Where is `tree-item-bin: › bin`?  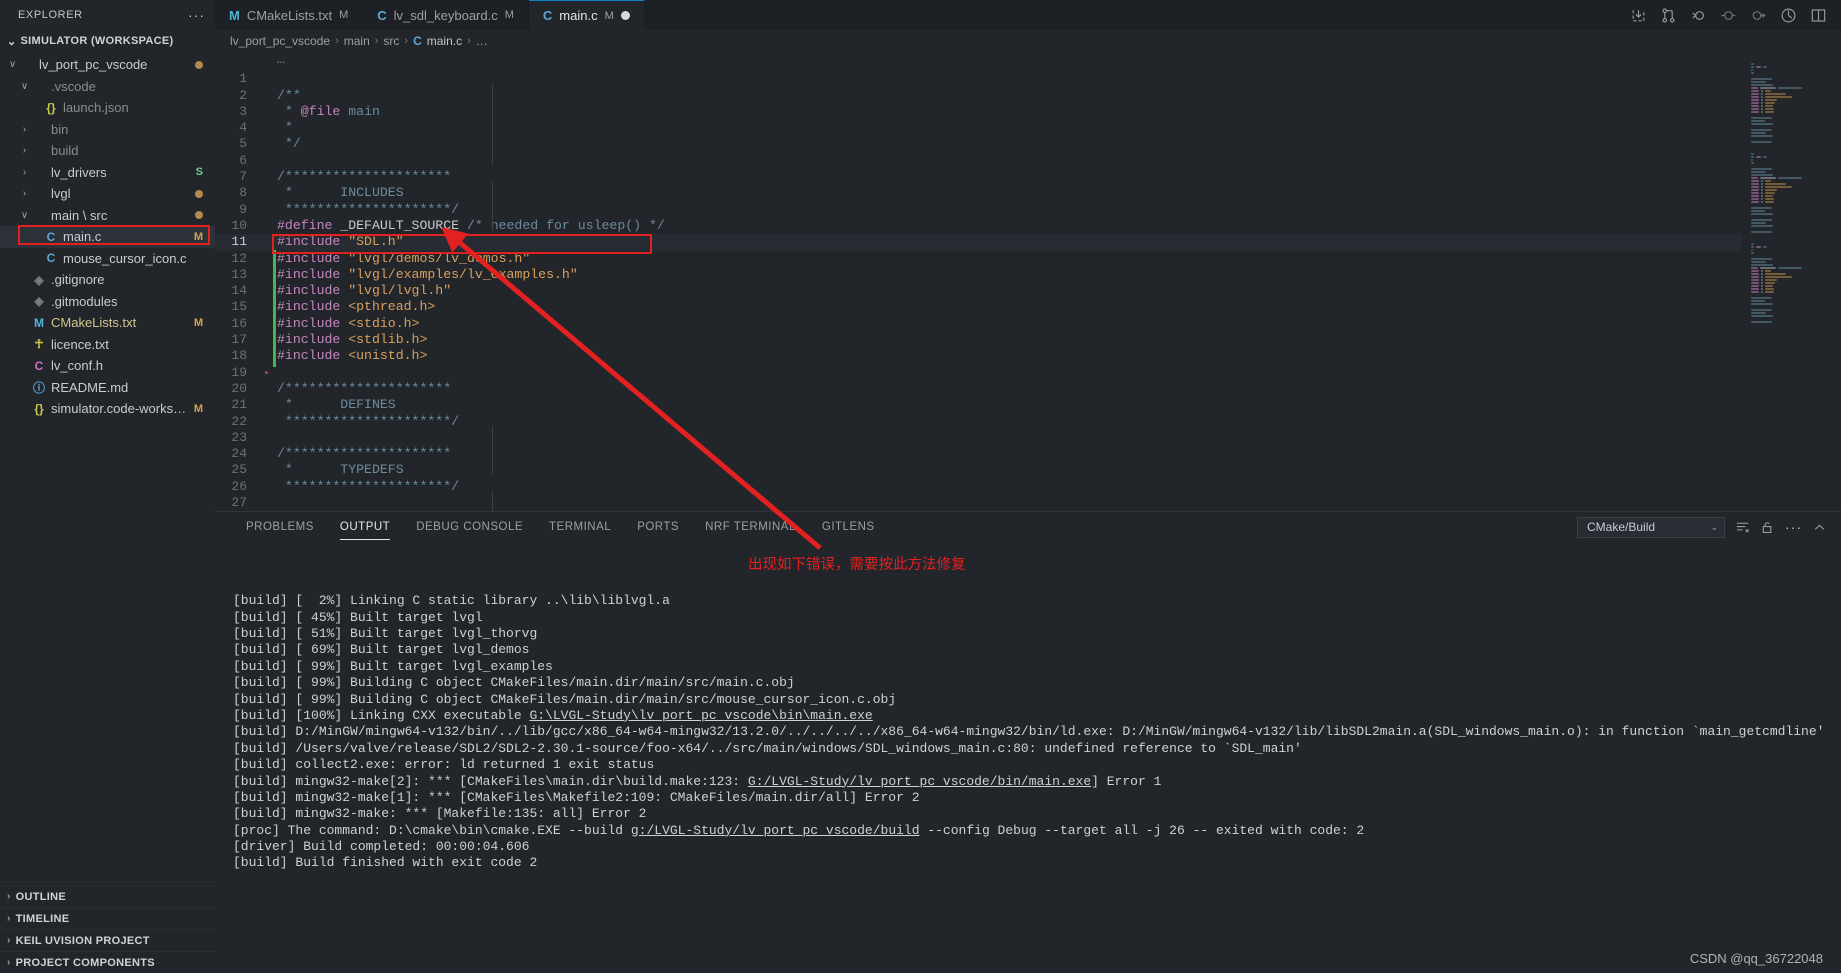
tree-item-bin: › bin is located at coordinates (107, 130).